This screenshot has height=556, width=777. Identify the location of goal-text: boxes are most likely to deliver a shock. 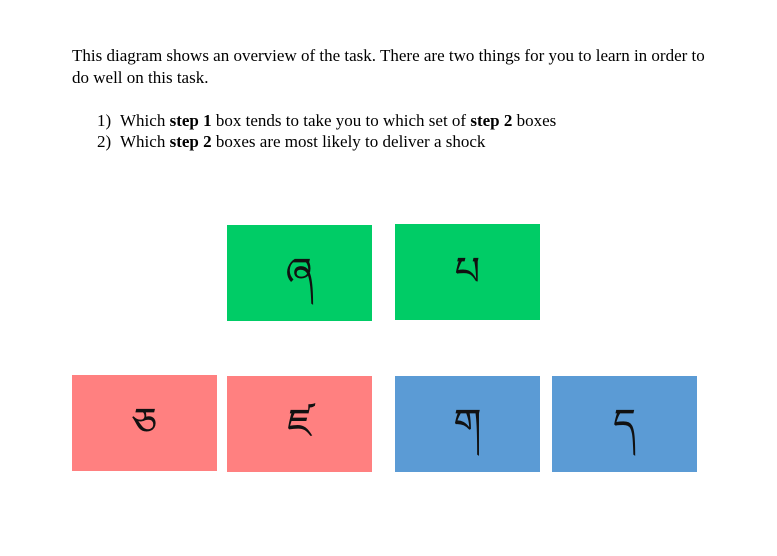
(348, 141).